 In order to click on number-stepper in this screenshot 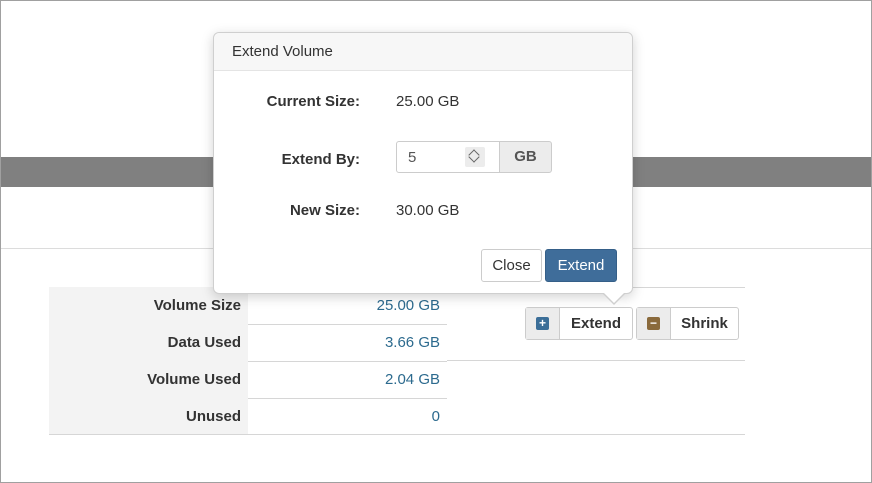, I will do `click(475, 157)`.